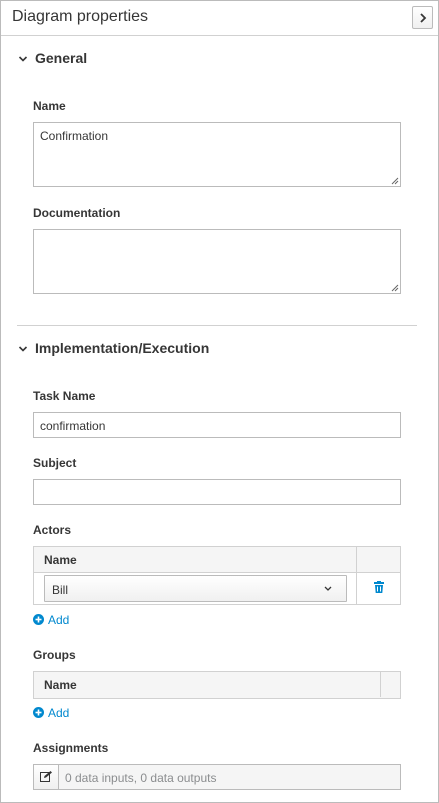 This screenshot has height=803, width=439. Describe the element at coordinates (73, 426) in the screenshot. I see `task-name-value: confirmation` at that location.